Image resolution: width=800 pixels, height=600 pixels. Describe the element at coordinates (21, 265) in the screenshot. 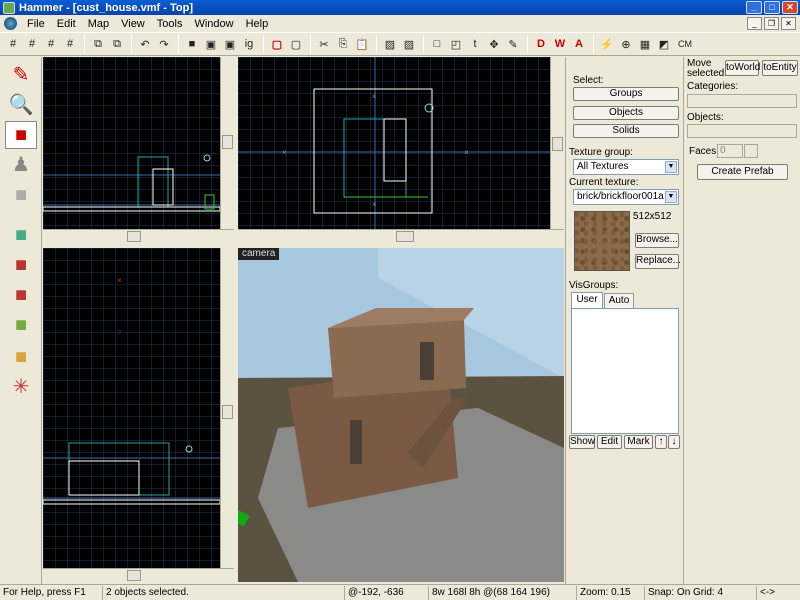

I see `apply-texture-icon: ■` at that location.